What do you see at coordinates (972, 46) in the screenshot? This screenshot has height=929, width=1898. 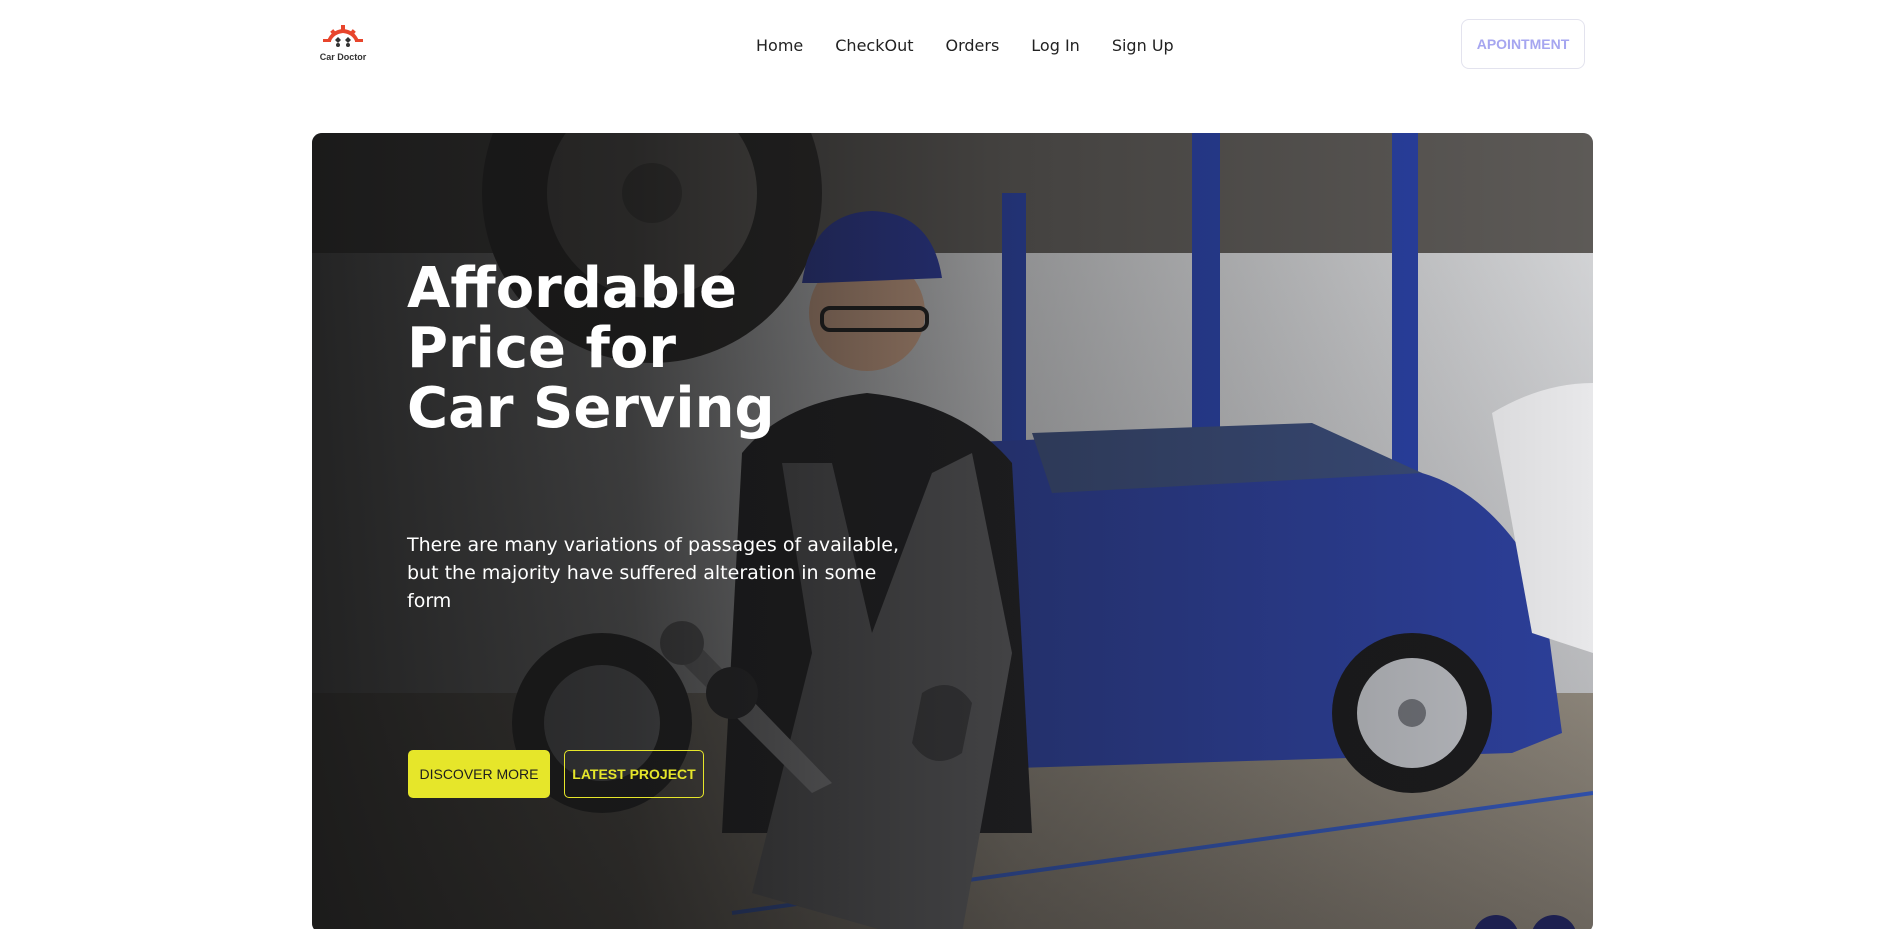 I see `nav-orders: Orders` at bounding box center [972, 46].